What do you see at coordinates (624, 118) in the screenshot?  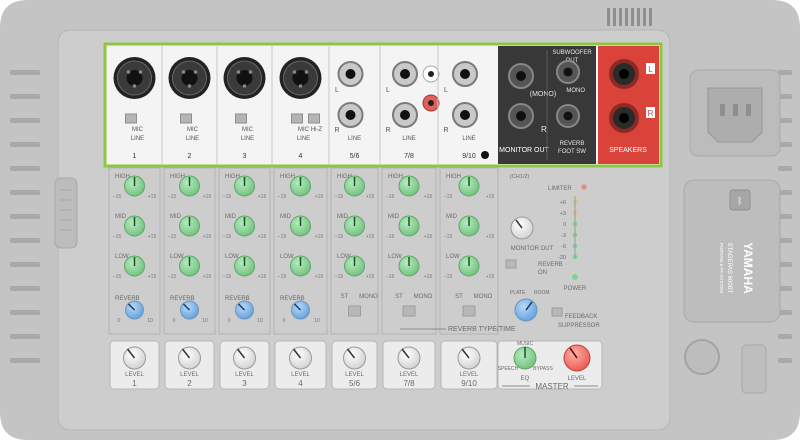 I see `speaker-jack-r` at bounding box center [624, 118].